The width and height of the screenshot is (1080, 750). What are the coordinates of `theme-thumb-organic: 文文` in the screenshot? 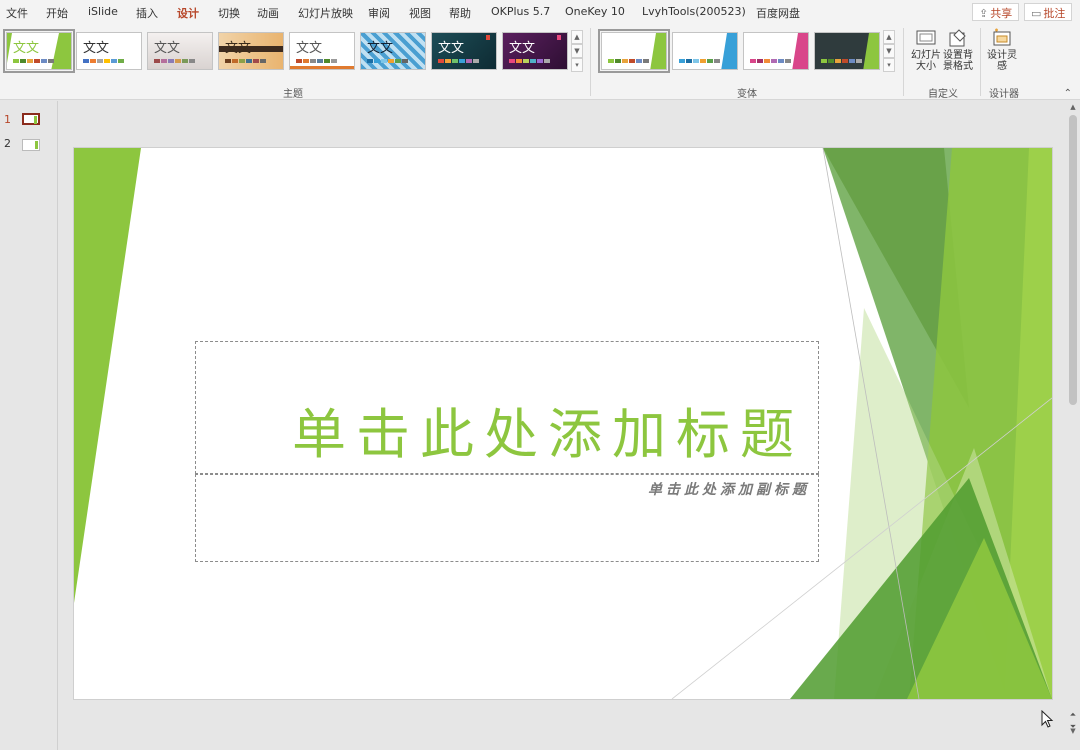 It's located at (322, 51).